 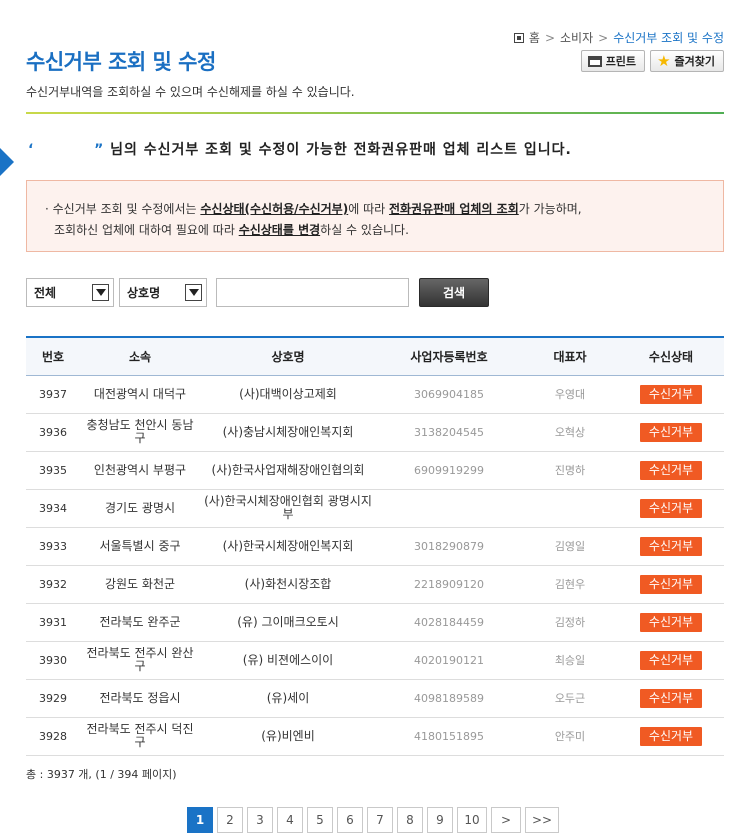 I want to click on search-input, so click(x=312, y=292).